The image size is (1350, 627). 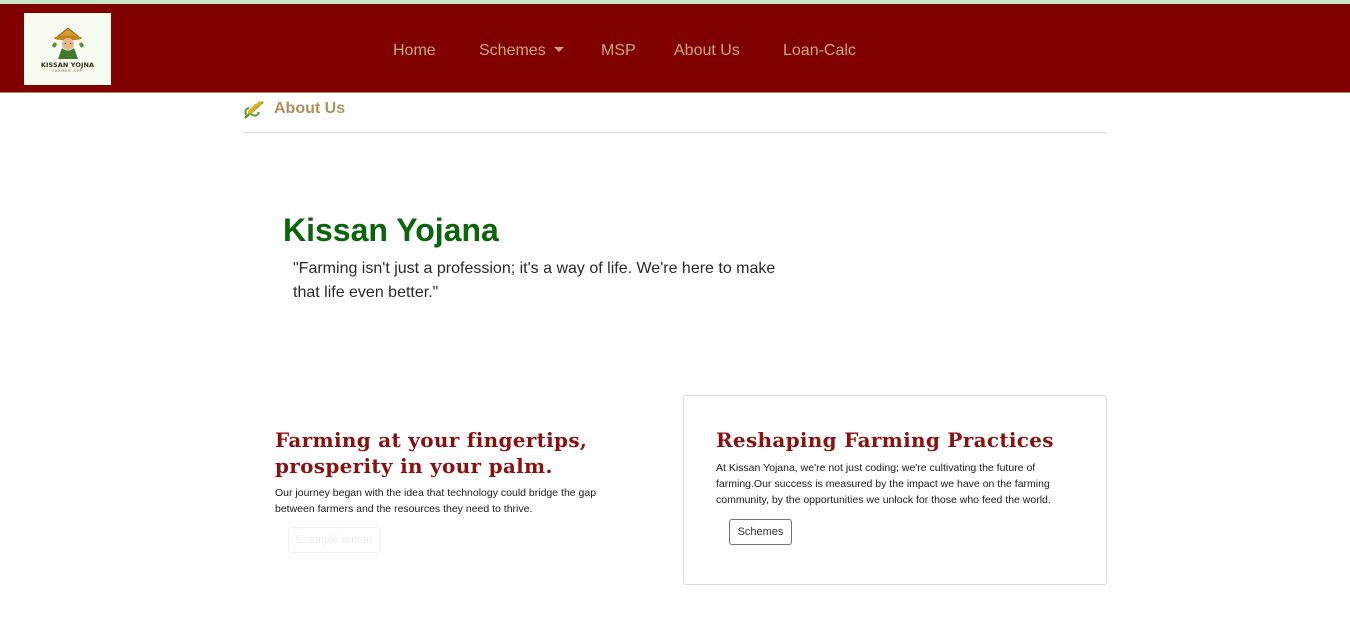 I want to click on wheat-icon, so click(x=254, y=110).